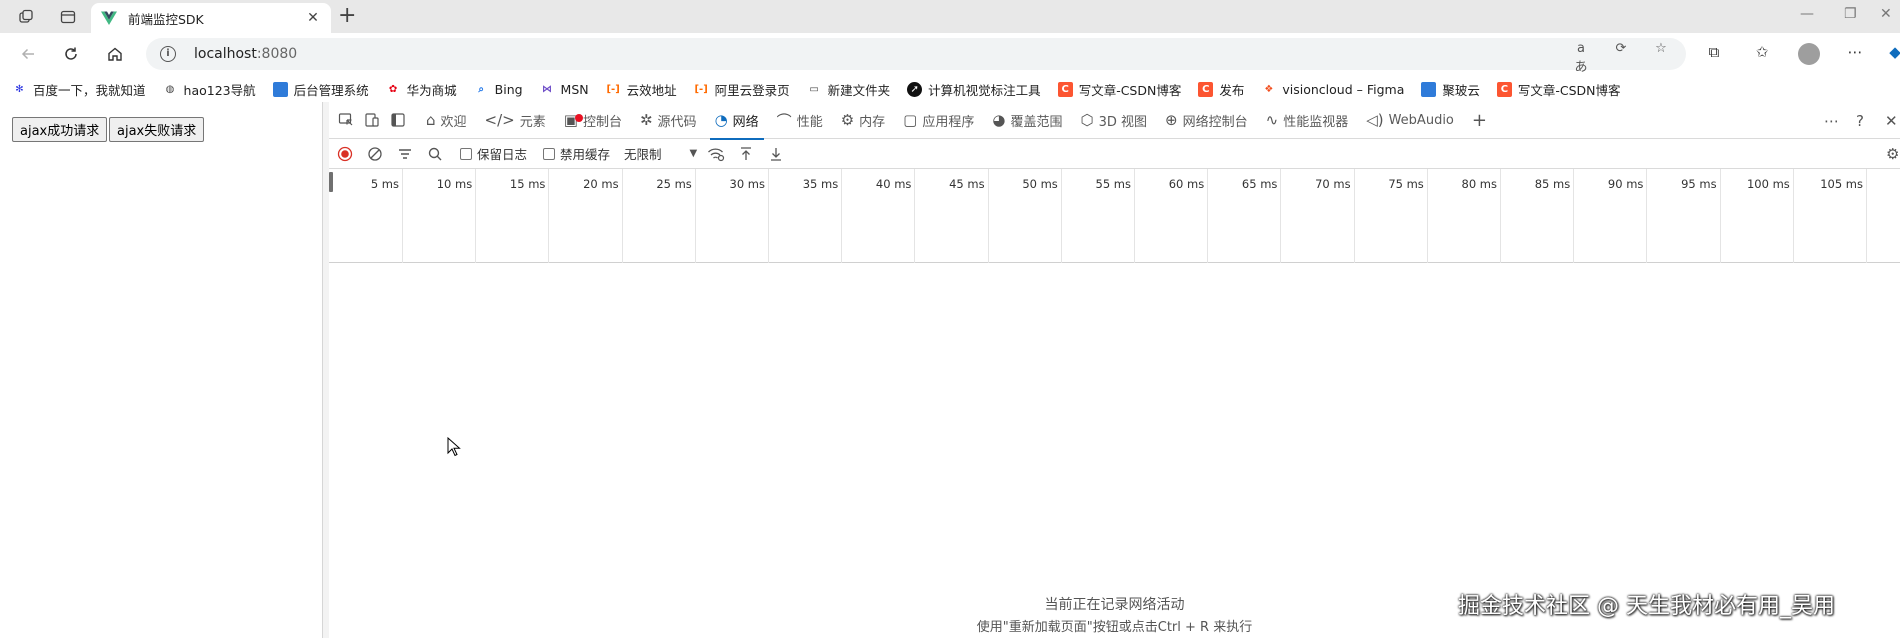 This screenshot has width=1900, height=638. Describe the element at coordinates (1332, 89) in the screenshot. I see `bookmark-item: ❖ visioncloud – Figma` at that location.